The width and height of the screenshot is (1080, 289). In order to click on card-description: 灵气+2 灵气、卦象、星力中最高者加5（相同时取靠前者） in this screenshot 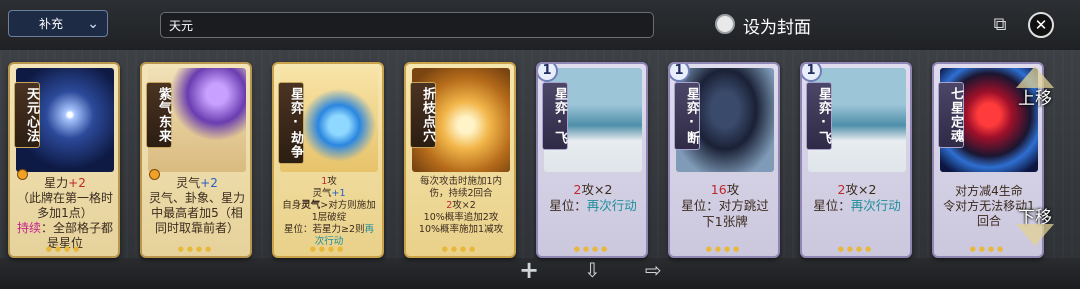, I will do `click(196, 205)`.